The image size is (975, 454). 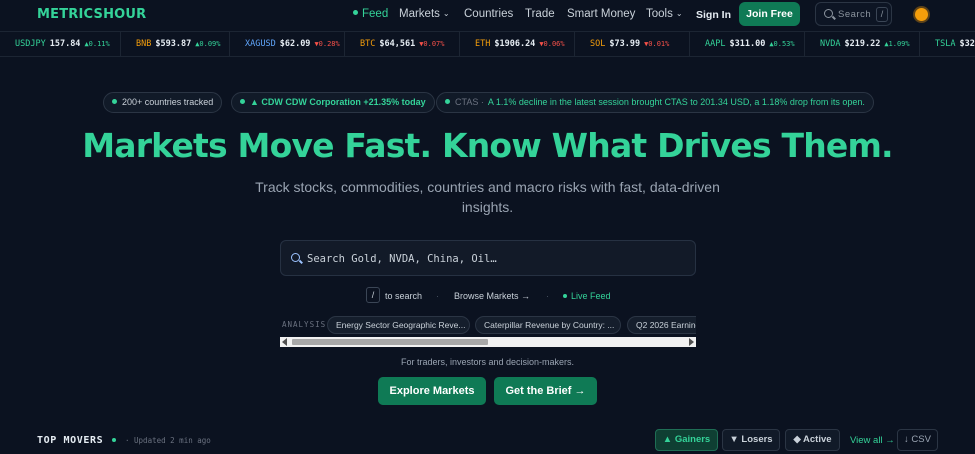 What do you see at coordinates (375, 14) in the screenshot?
I see `nav-feed-label: Feed` at bounding box center [375, 14].